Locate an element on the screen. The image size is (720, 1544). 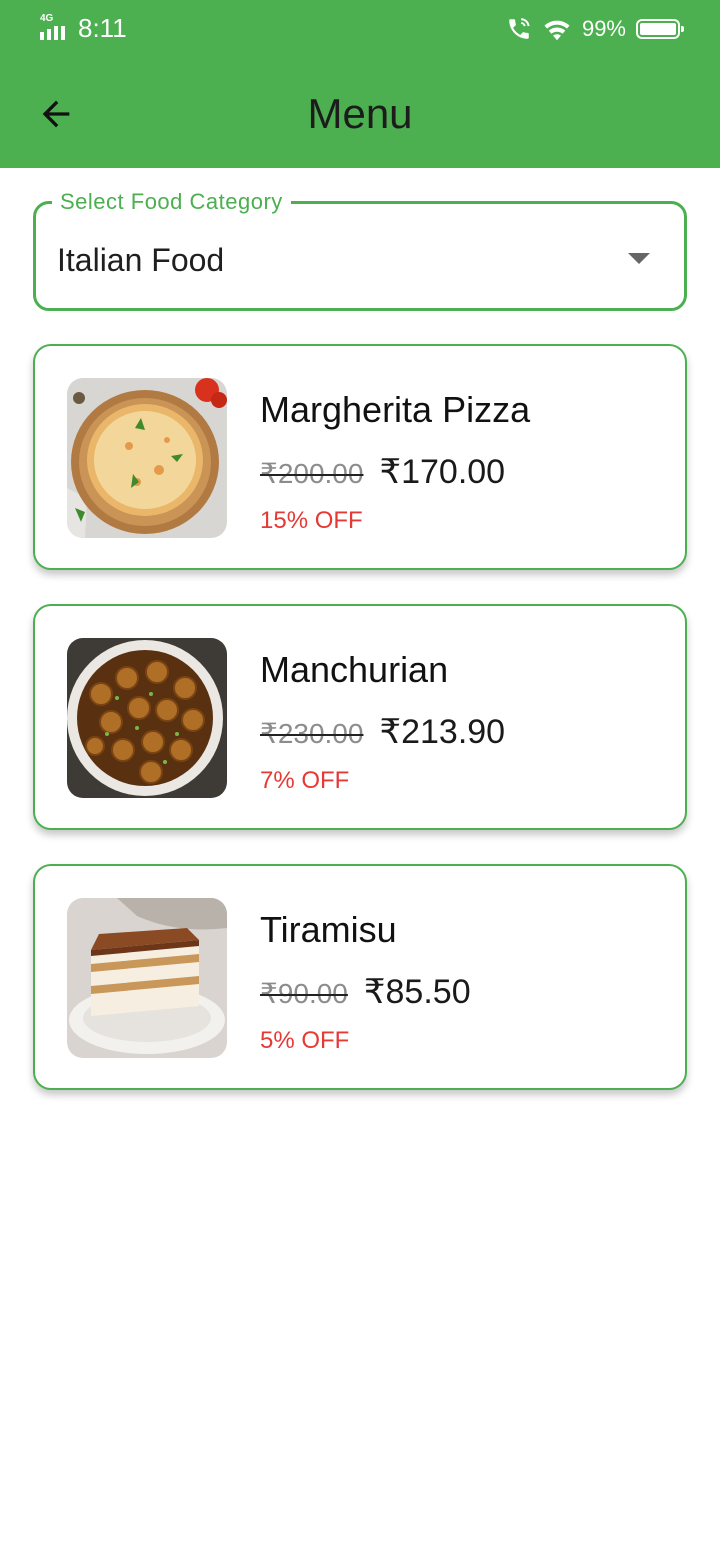
discount-label: 5% OFF is located at coordinates (305, 1040).